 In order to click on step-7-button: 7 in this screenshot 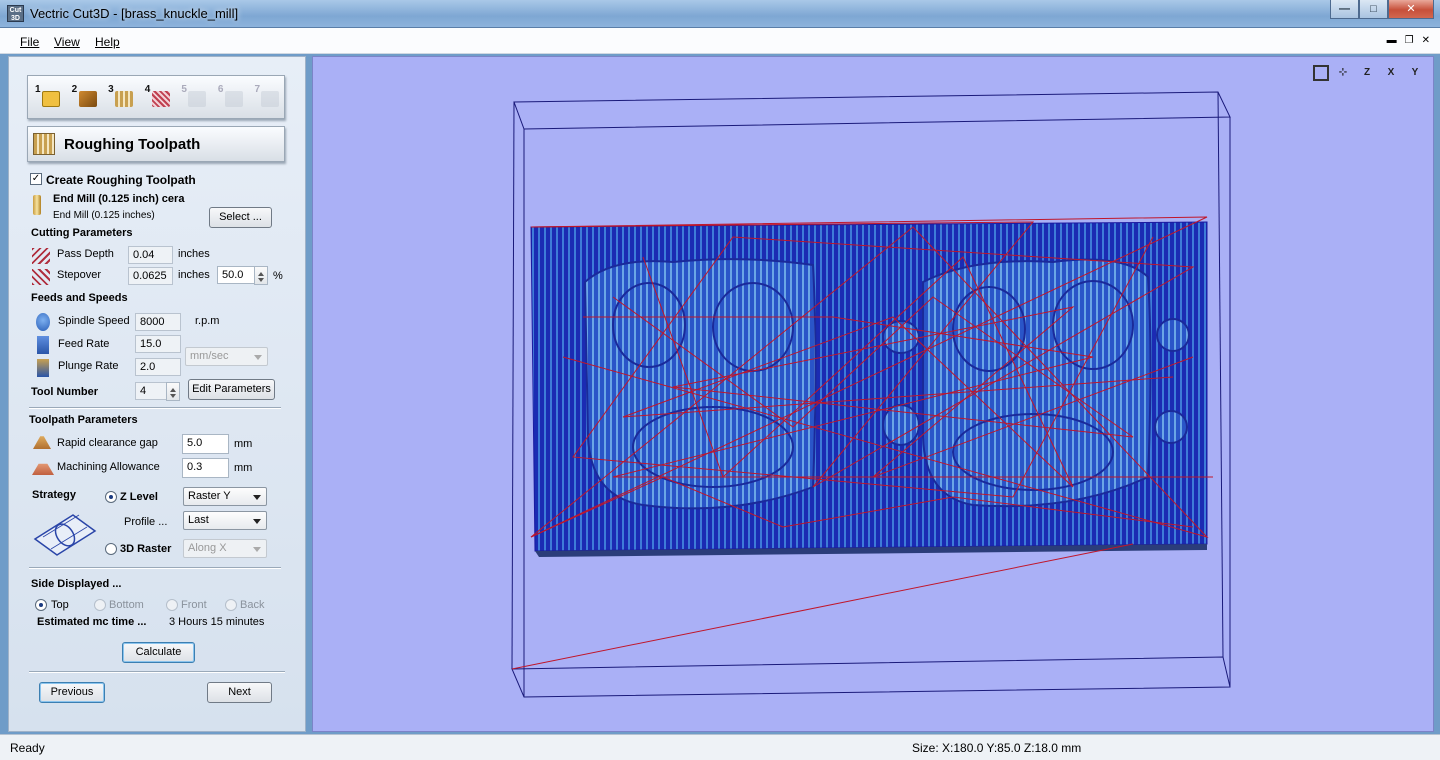, I will do `click(268, 97)`.